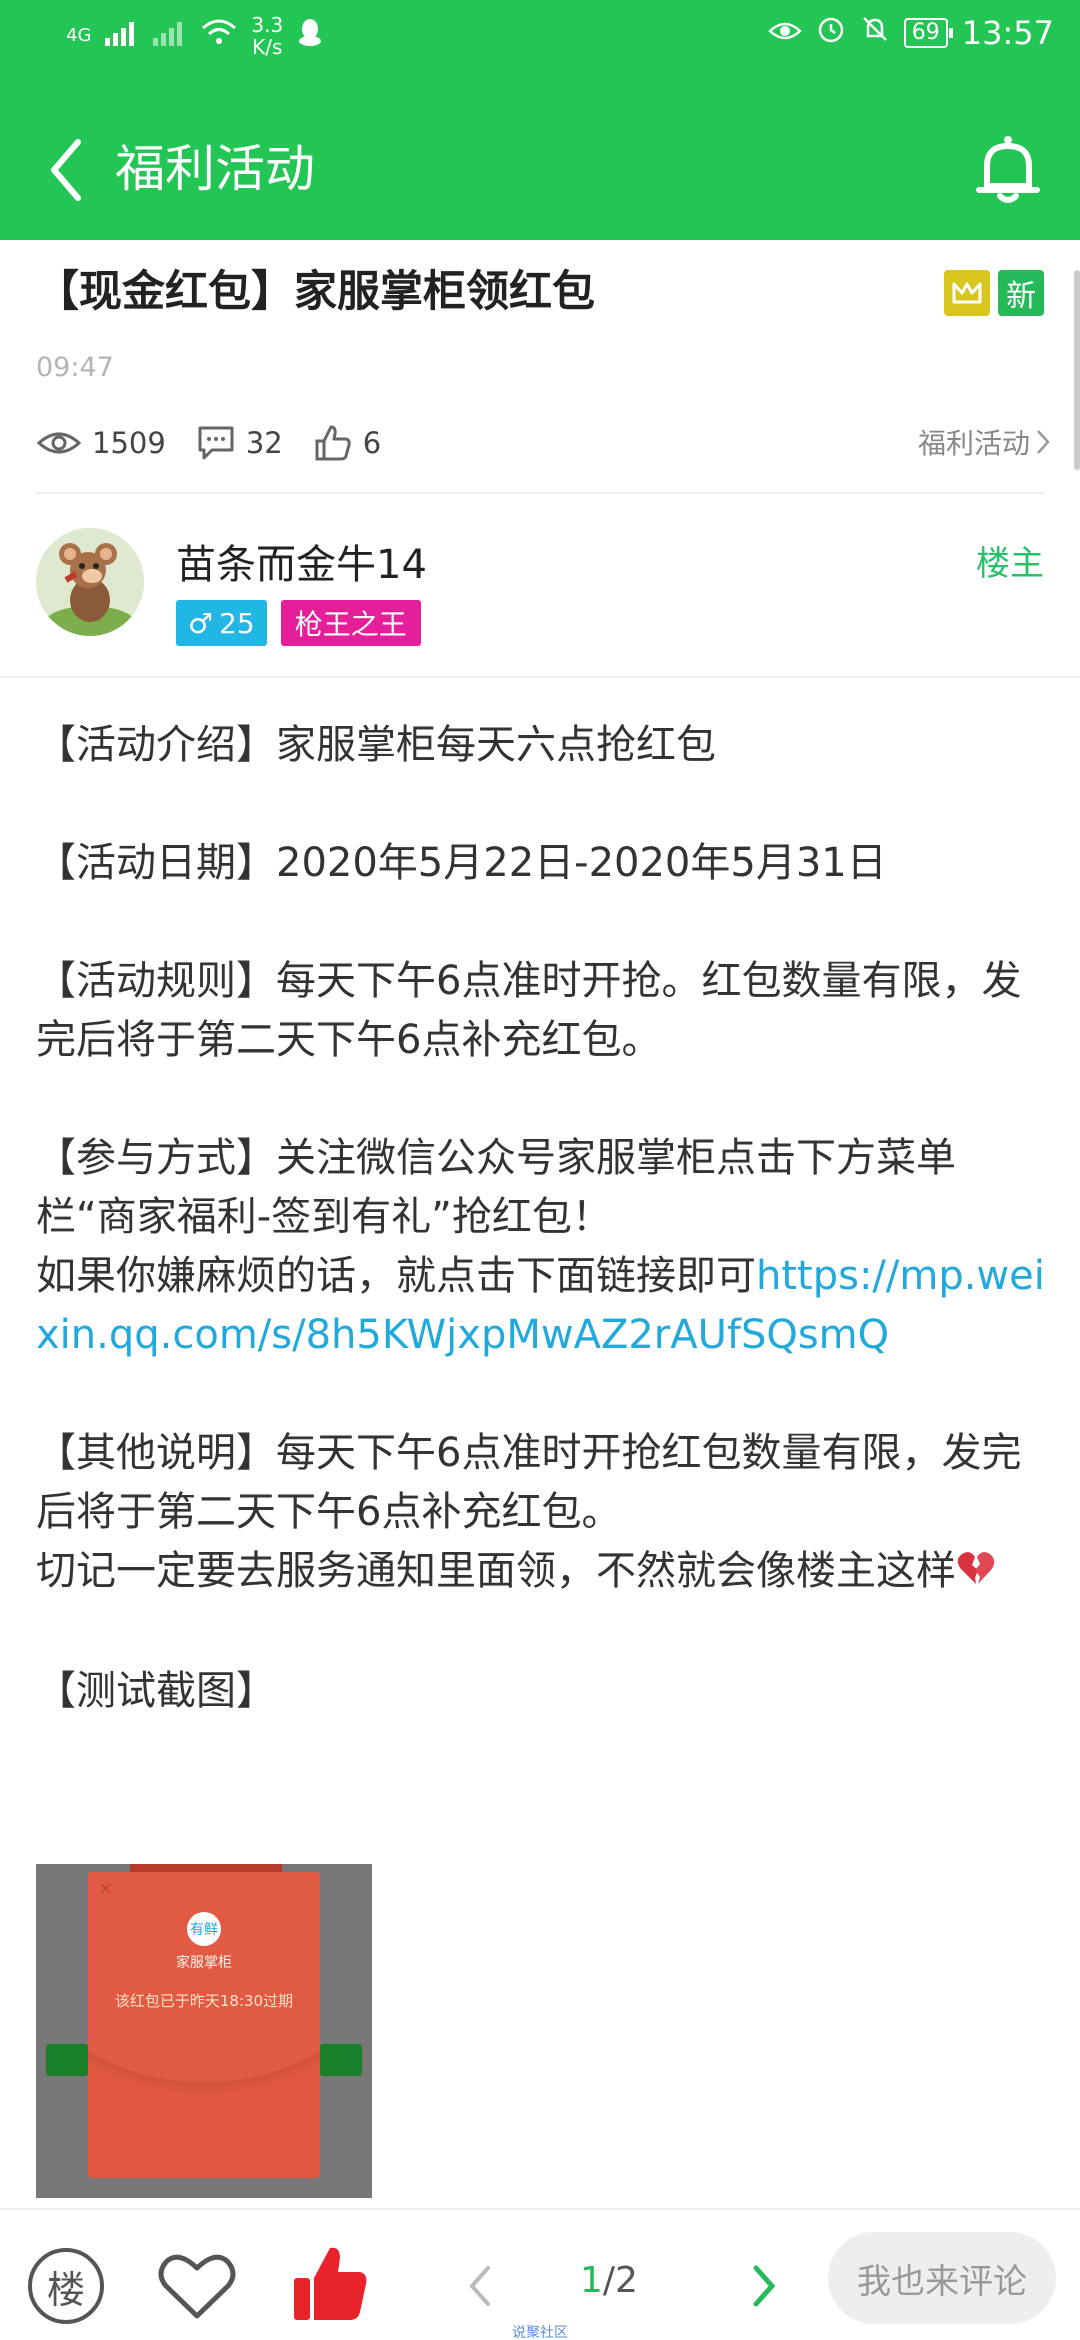 The width and height of the screenshot is (1080, 2340). Describe the element at coordinates (967, 293) in the screenshot. I see `crown-badge-icon` at that location.